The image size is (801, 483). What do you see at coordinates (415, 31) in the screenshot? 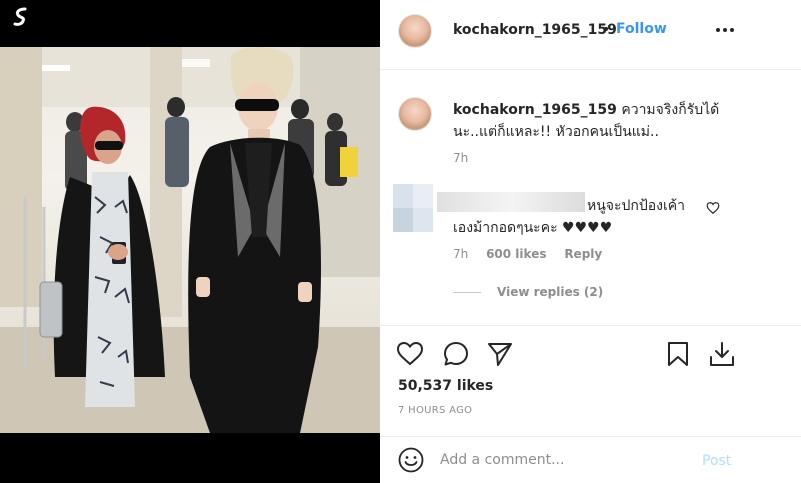
I see `author-avatar` at bounding box center [415, 31].